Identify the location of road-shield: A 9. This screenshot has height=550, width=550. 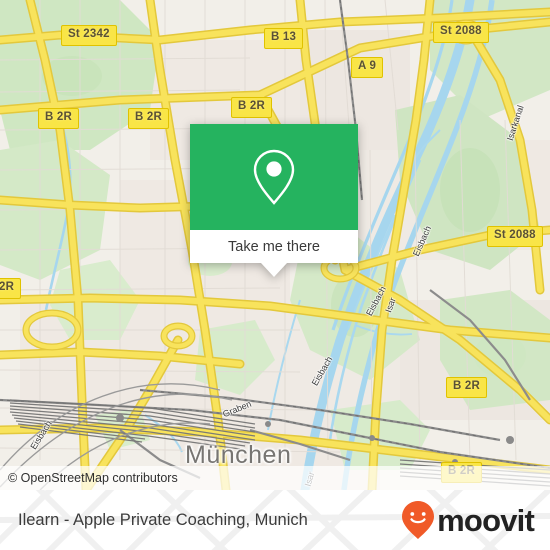
(367, 67).